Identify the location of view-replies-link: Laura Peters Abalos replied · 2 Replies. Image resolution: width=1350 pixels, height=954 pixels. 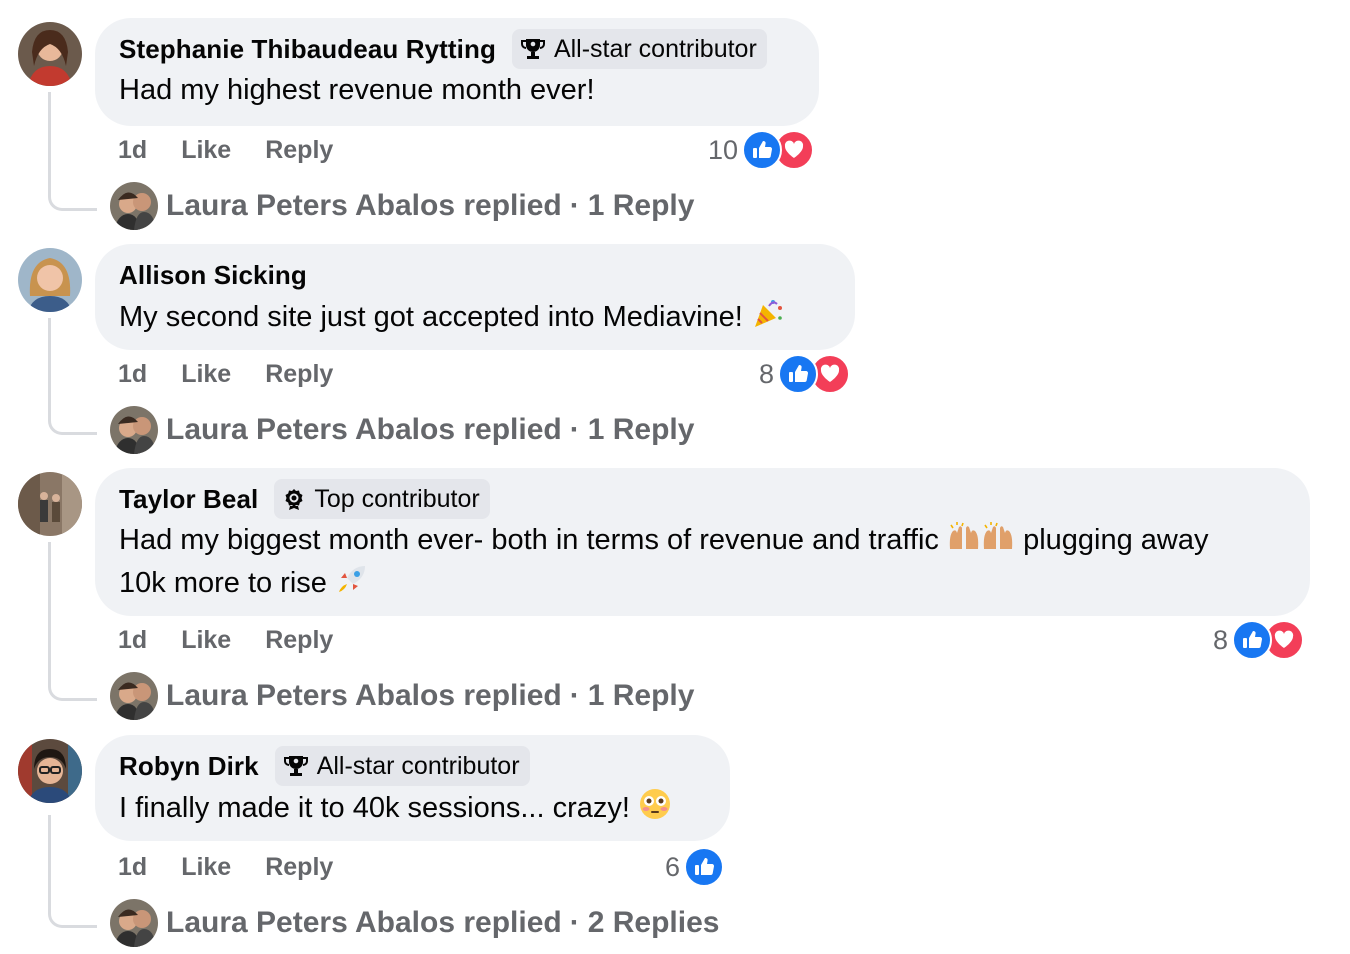
(414, 923).